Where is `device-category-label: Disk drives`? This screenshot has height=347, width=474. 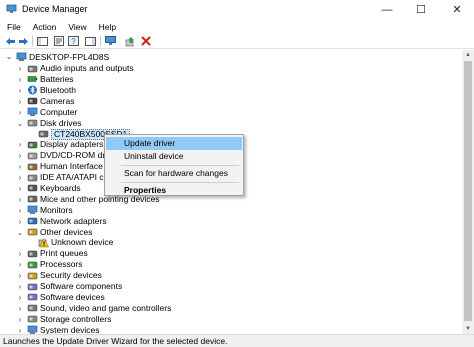
device-category-label: Disk drives is located at coordinates (61, 123).